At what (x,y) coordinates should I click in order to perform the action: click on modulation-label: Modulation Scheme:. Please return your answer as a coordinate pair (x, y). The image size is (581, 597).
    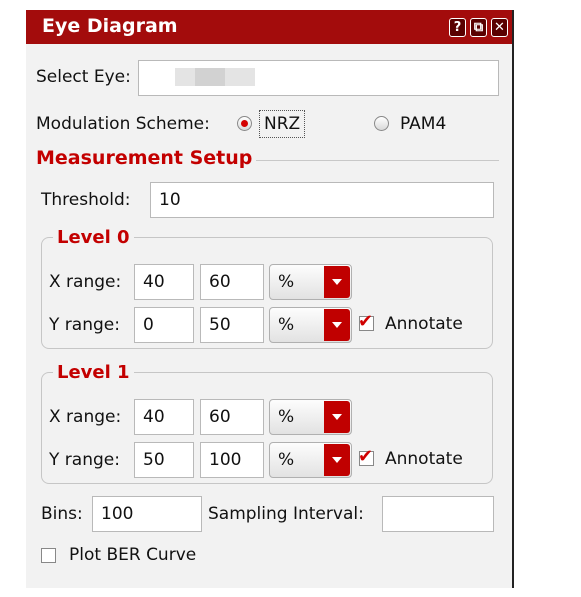
    Looking at the image, I should click on (123, 124).